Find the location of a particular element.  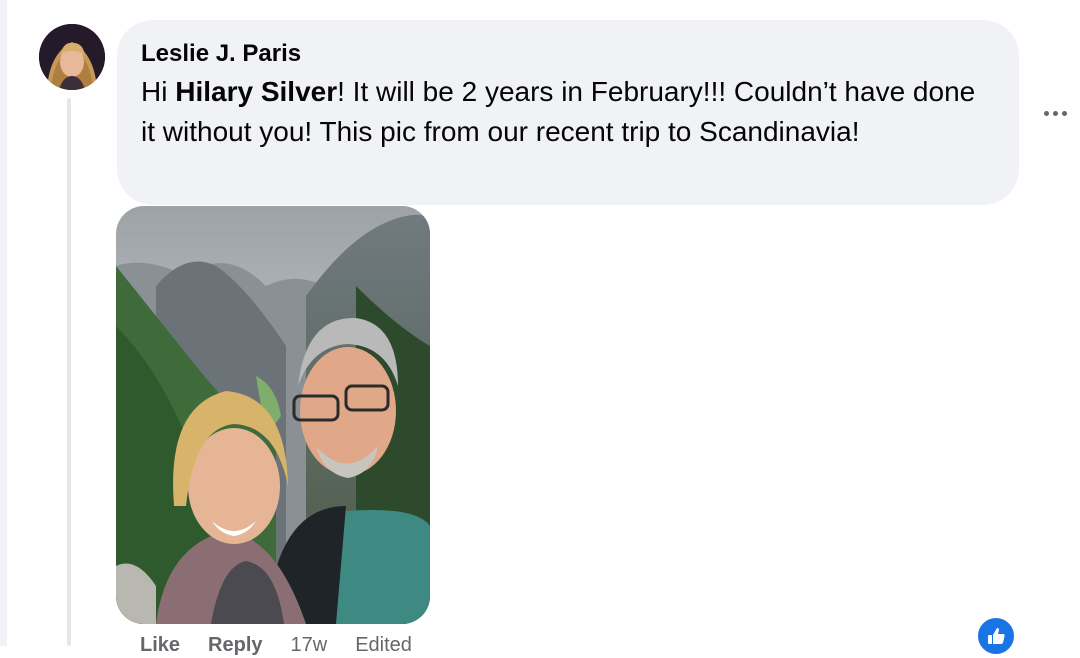

left-panel-edge is located at coordinates (3, 323).